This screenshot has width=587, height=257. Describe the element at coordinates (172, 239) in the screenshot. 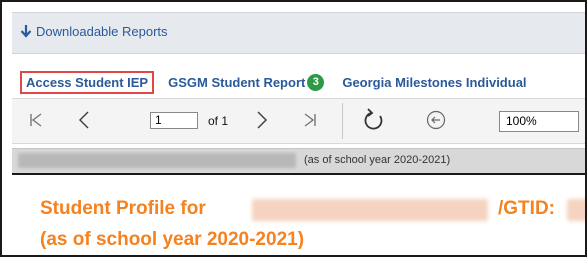

I see `profile-school-year: (as of school year 2020-2021)` at that location.